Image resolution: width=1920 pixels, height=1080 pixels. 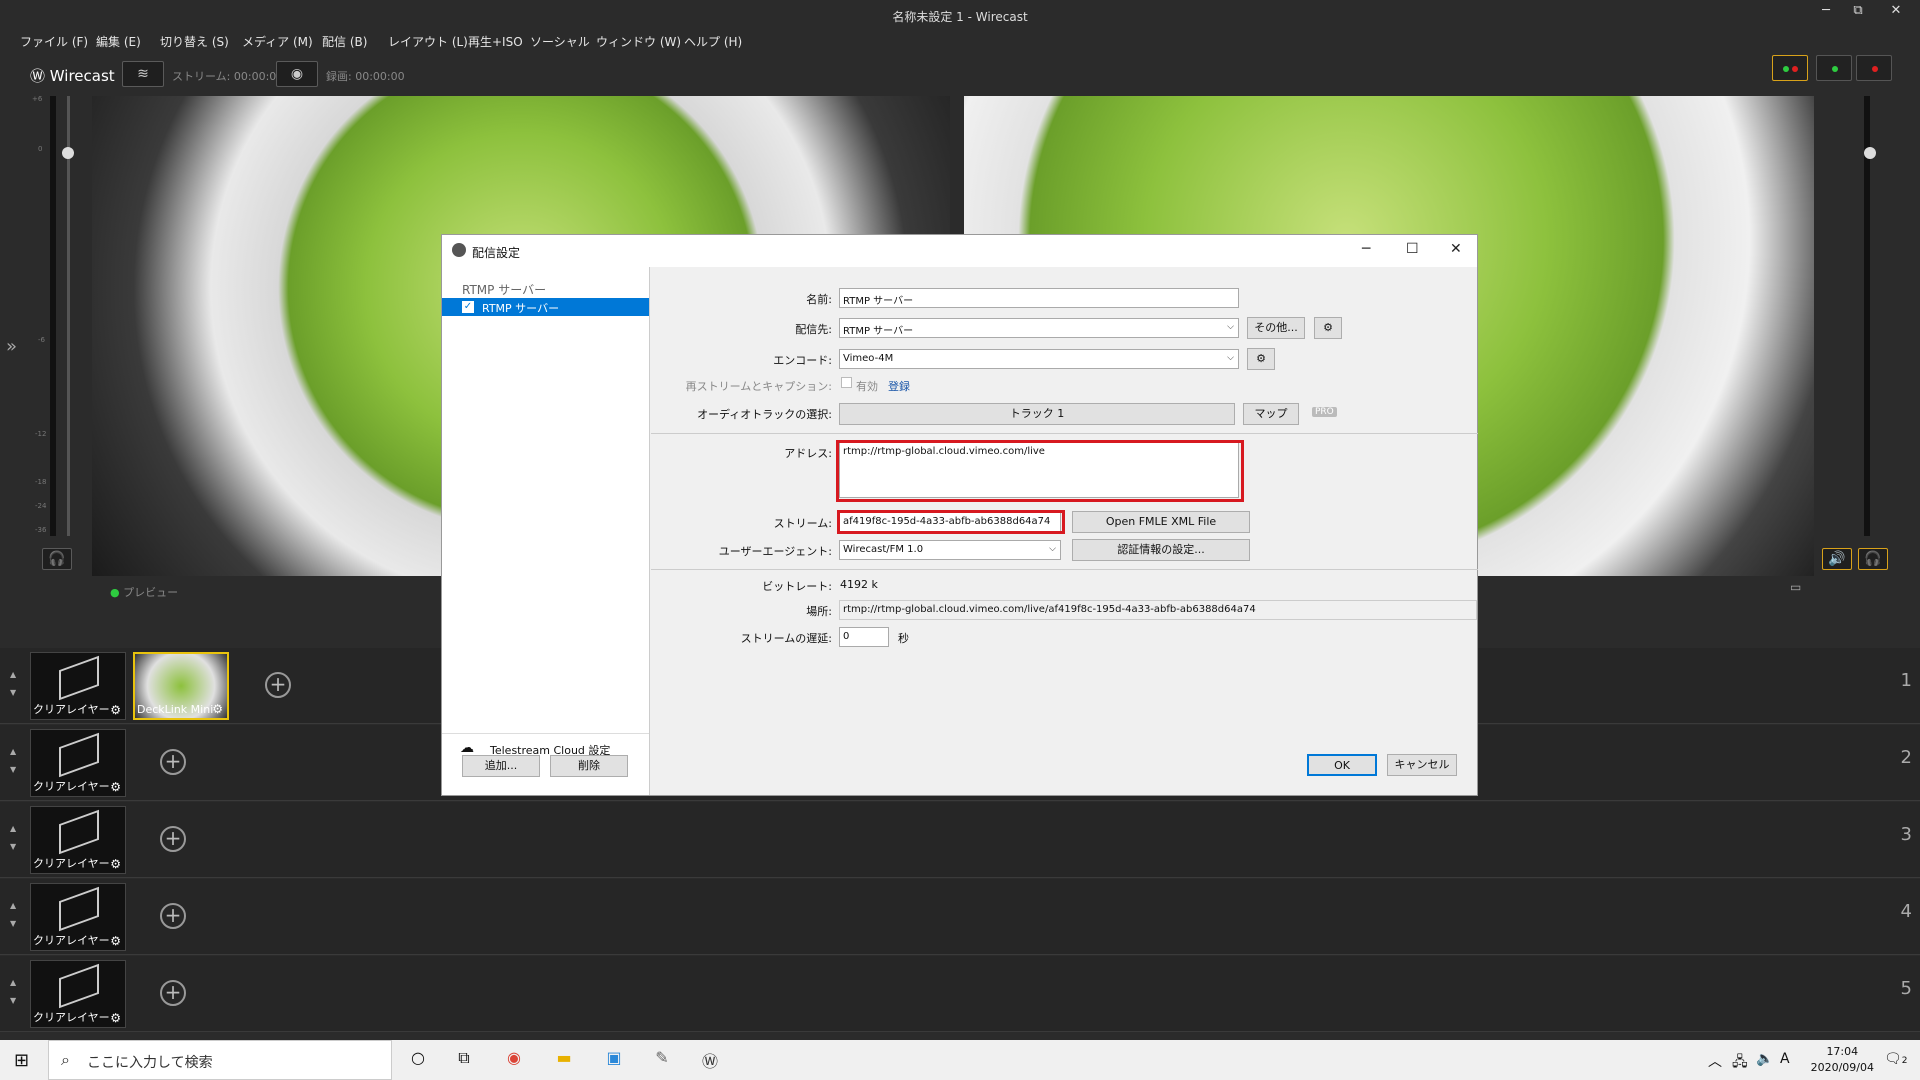 I want to click on cancel-button: キャンセル, so click(x=1422, y=765).